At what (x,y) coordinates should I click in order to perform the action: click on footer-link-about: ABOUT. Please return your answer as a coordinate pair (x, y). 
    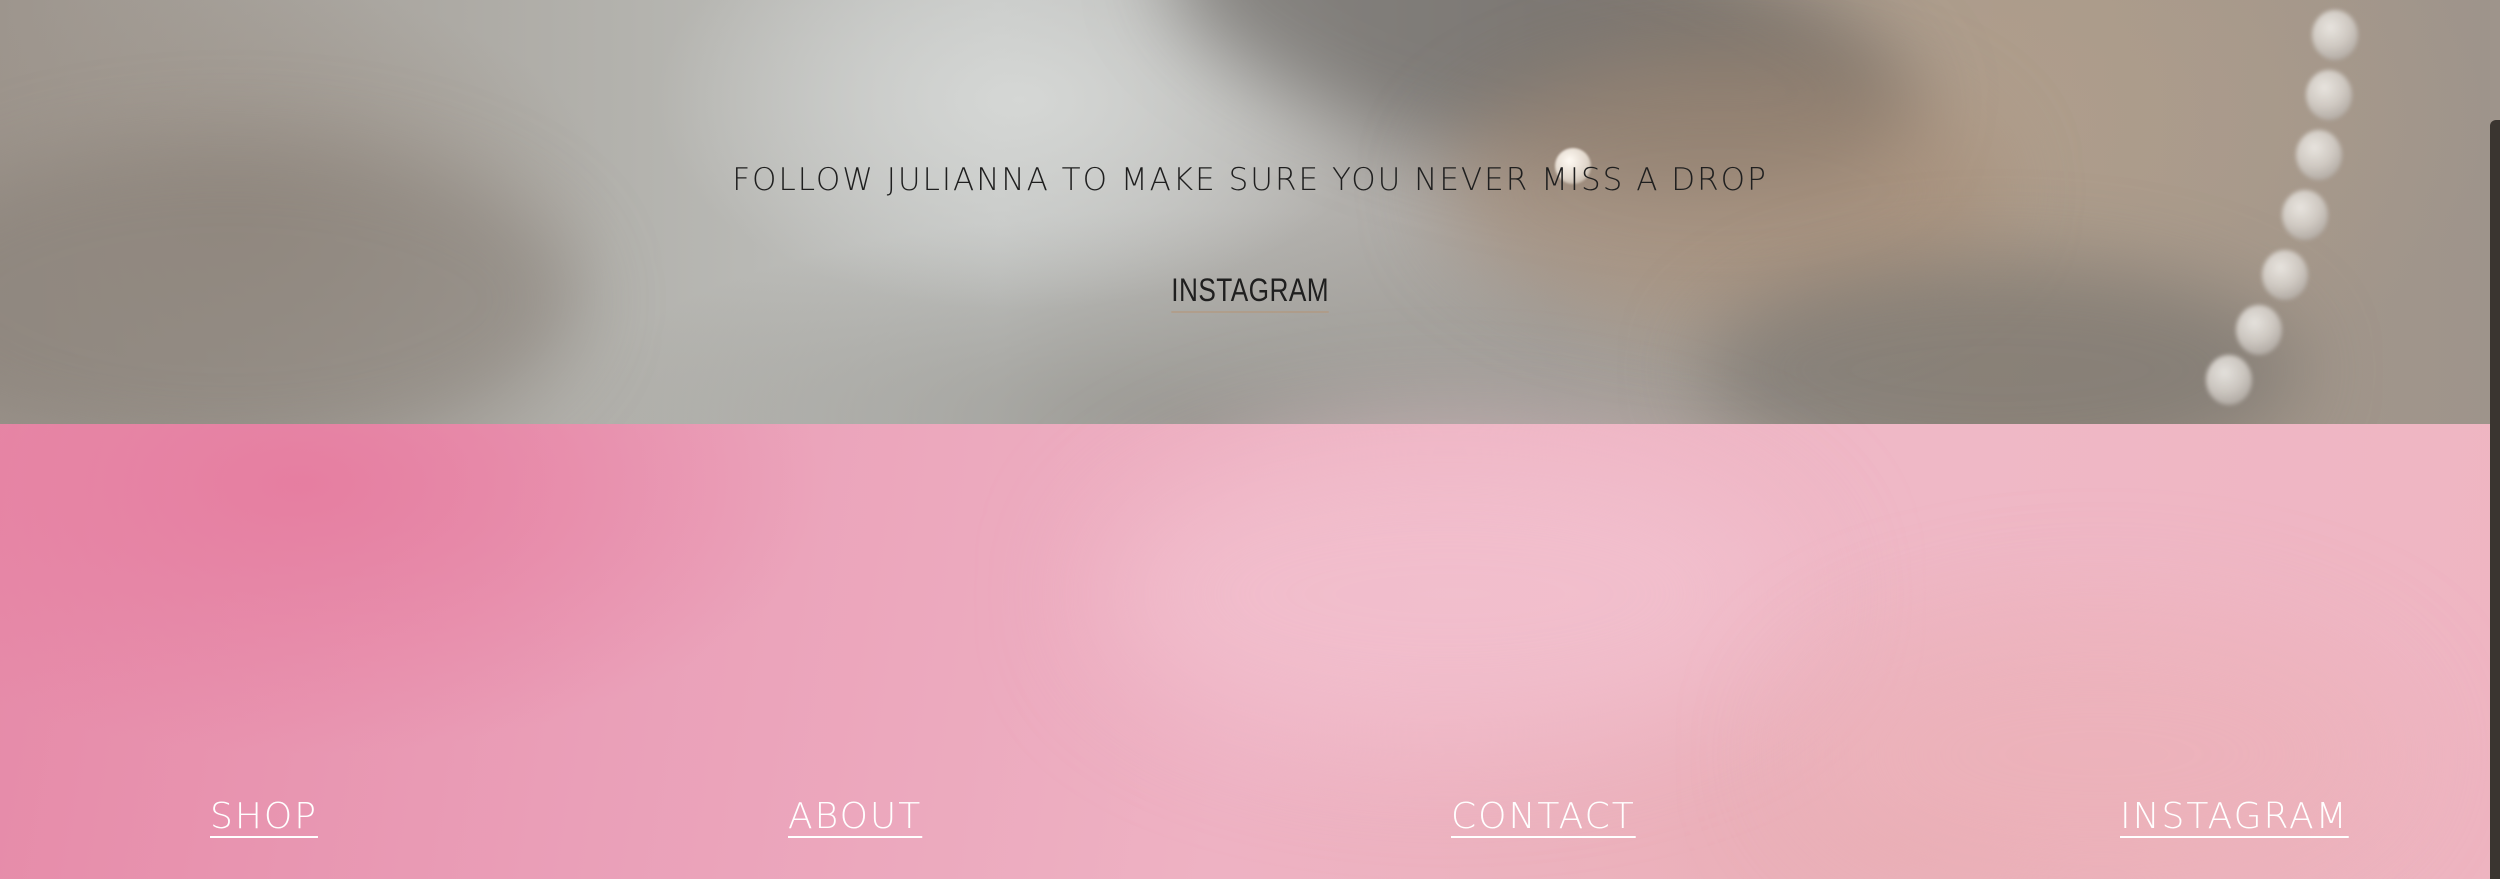
    Looking at the image, I should click on (855, 816).